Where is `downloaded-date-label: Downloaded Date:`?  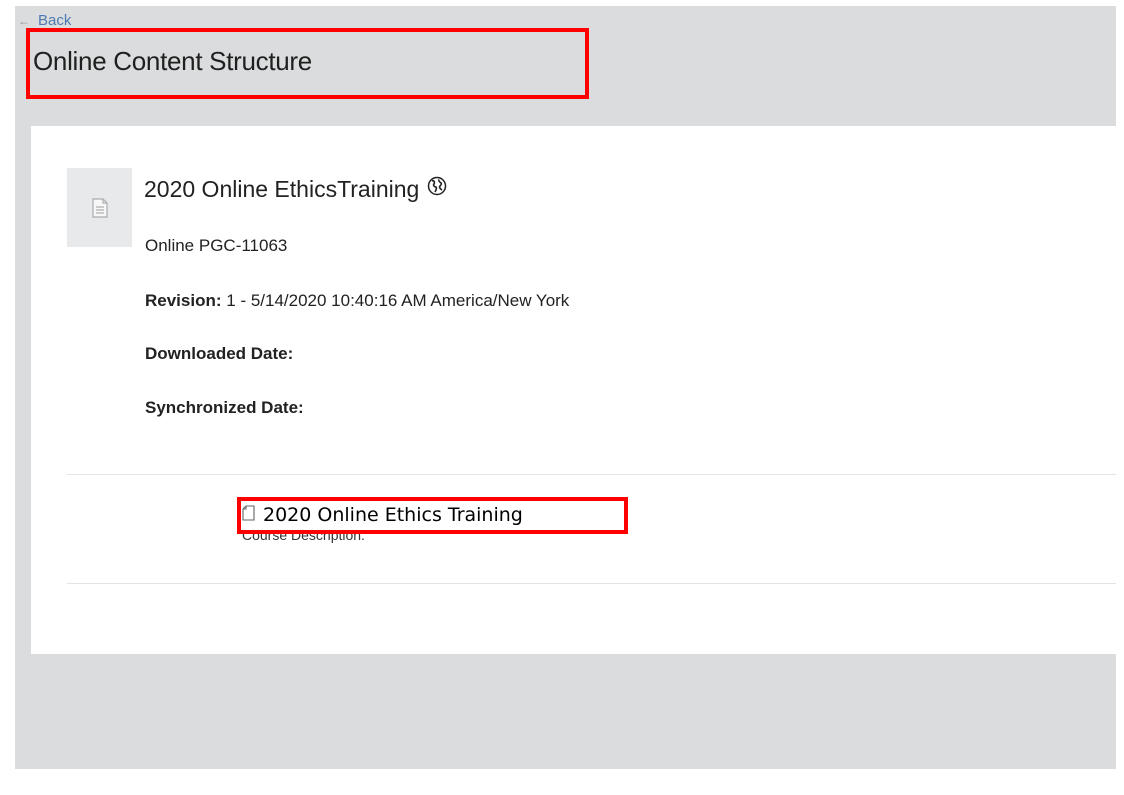 downloaded-date-label: Downloaded Date: is located at coordinates (219, 353).